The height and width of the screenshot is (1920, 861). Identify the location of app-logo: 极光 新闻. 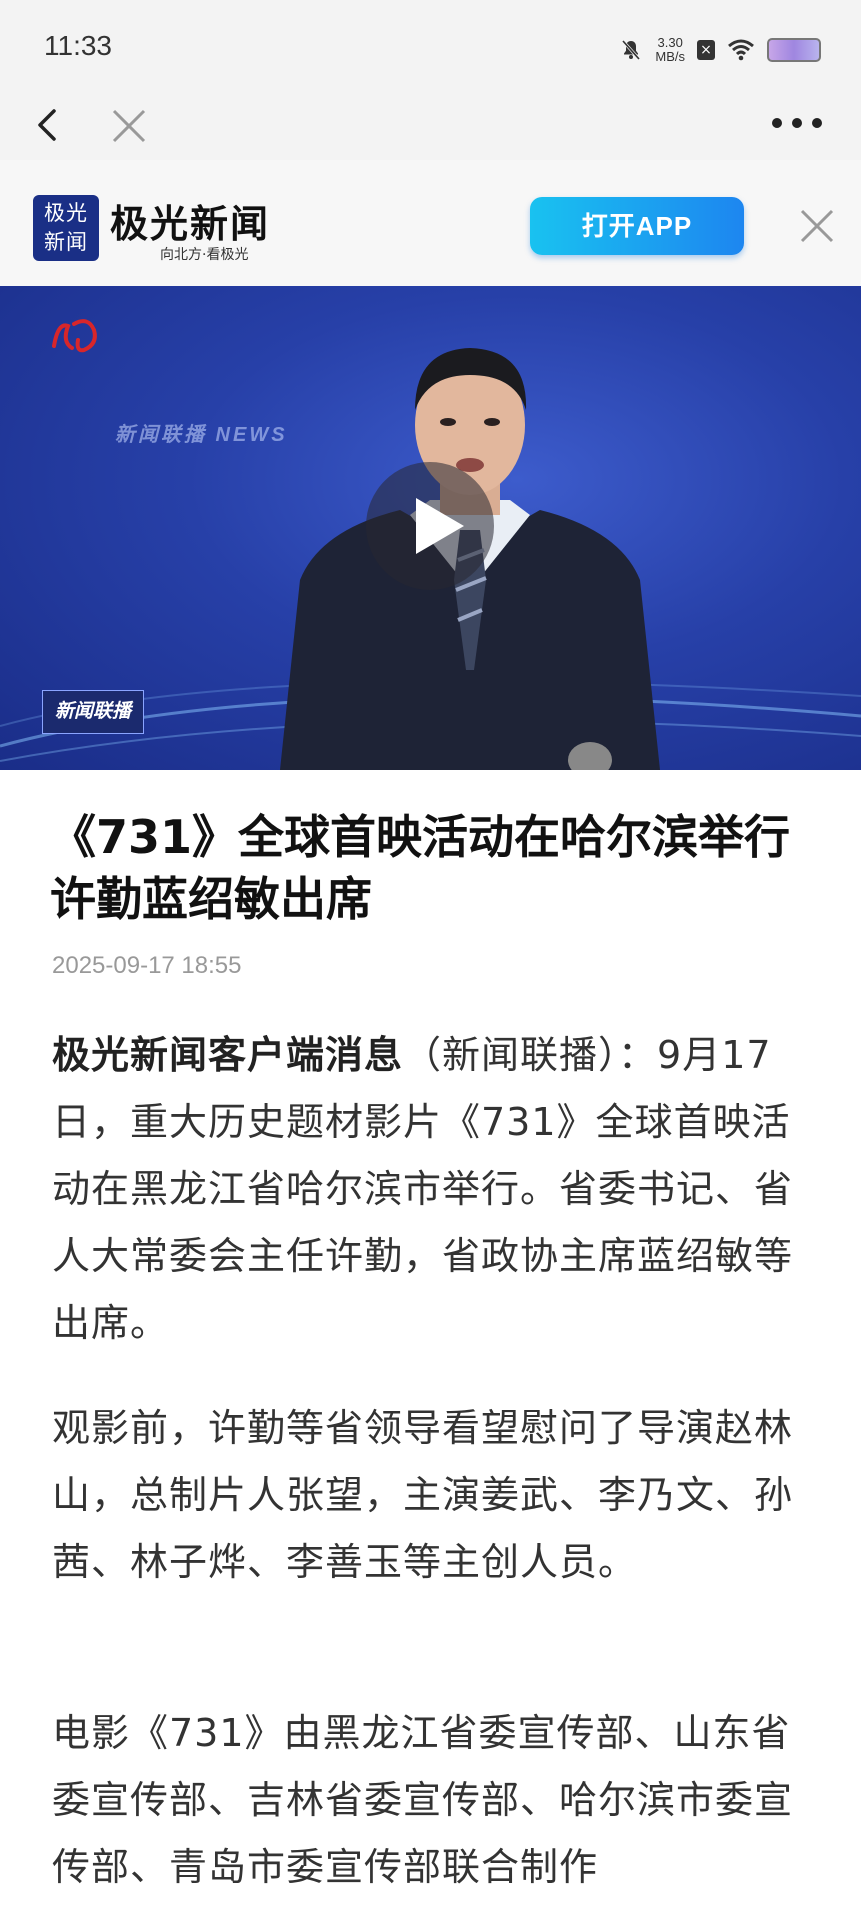
(66, 228).